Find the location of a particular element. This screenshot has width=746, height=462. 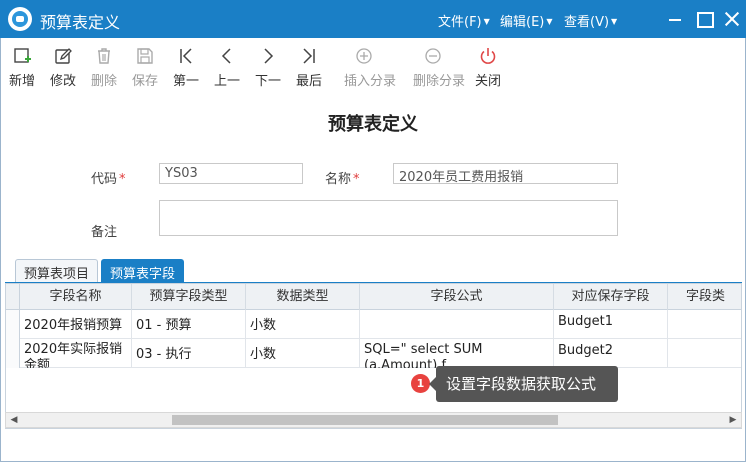

hint-tooltip: 设置字段数据获取公式 is located at coordinates (523, 384).